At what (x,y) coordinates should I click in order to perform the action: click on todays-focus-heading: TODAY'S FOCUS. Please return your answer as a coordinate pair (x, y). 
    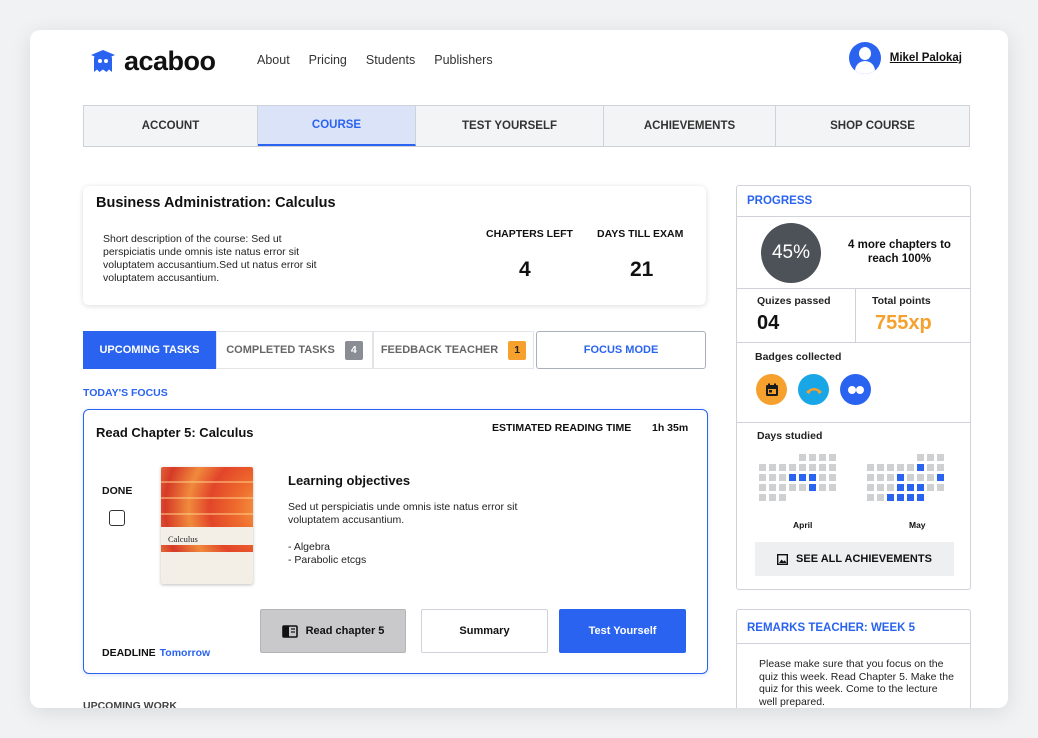
    Looking at the image, I should click on (125, 393).